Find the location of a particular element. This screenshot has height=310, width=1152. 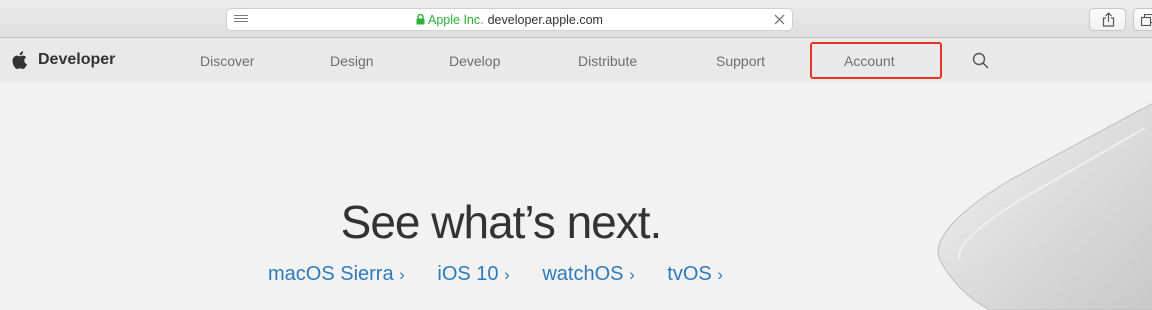

organization-name: Apple Inc. is located at coordinates (456, 20).